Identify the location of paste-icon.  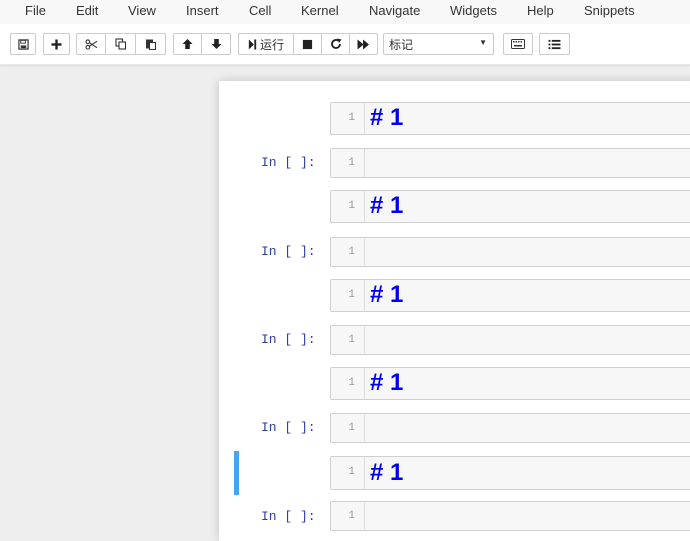
(150, 44).